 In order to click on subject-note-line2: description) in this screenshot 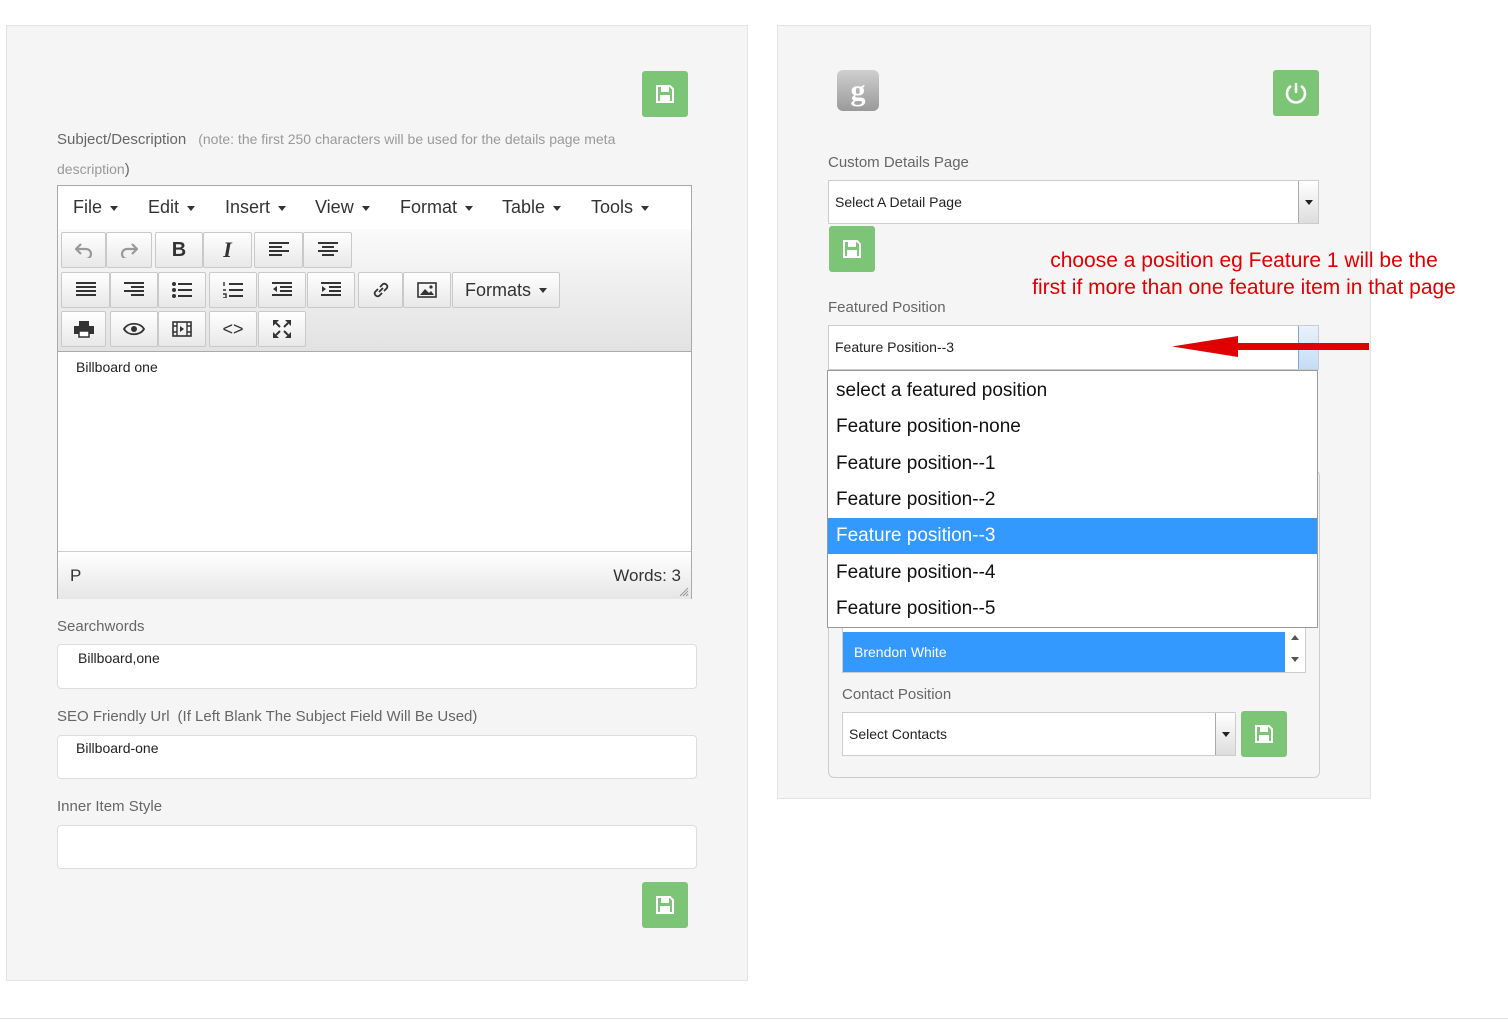, I will do `click(93, 169)`.